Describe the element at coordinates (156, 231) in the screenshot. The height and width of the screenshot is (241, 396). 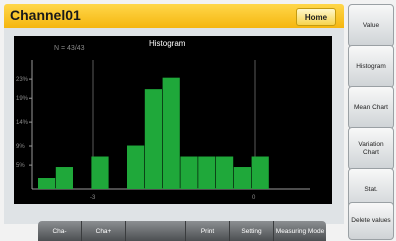
I see `empty-toolbar-button` at that location.